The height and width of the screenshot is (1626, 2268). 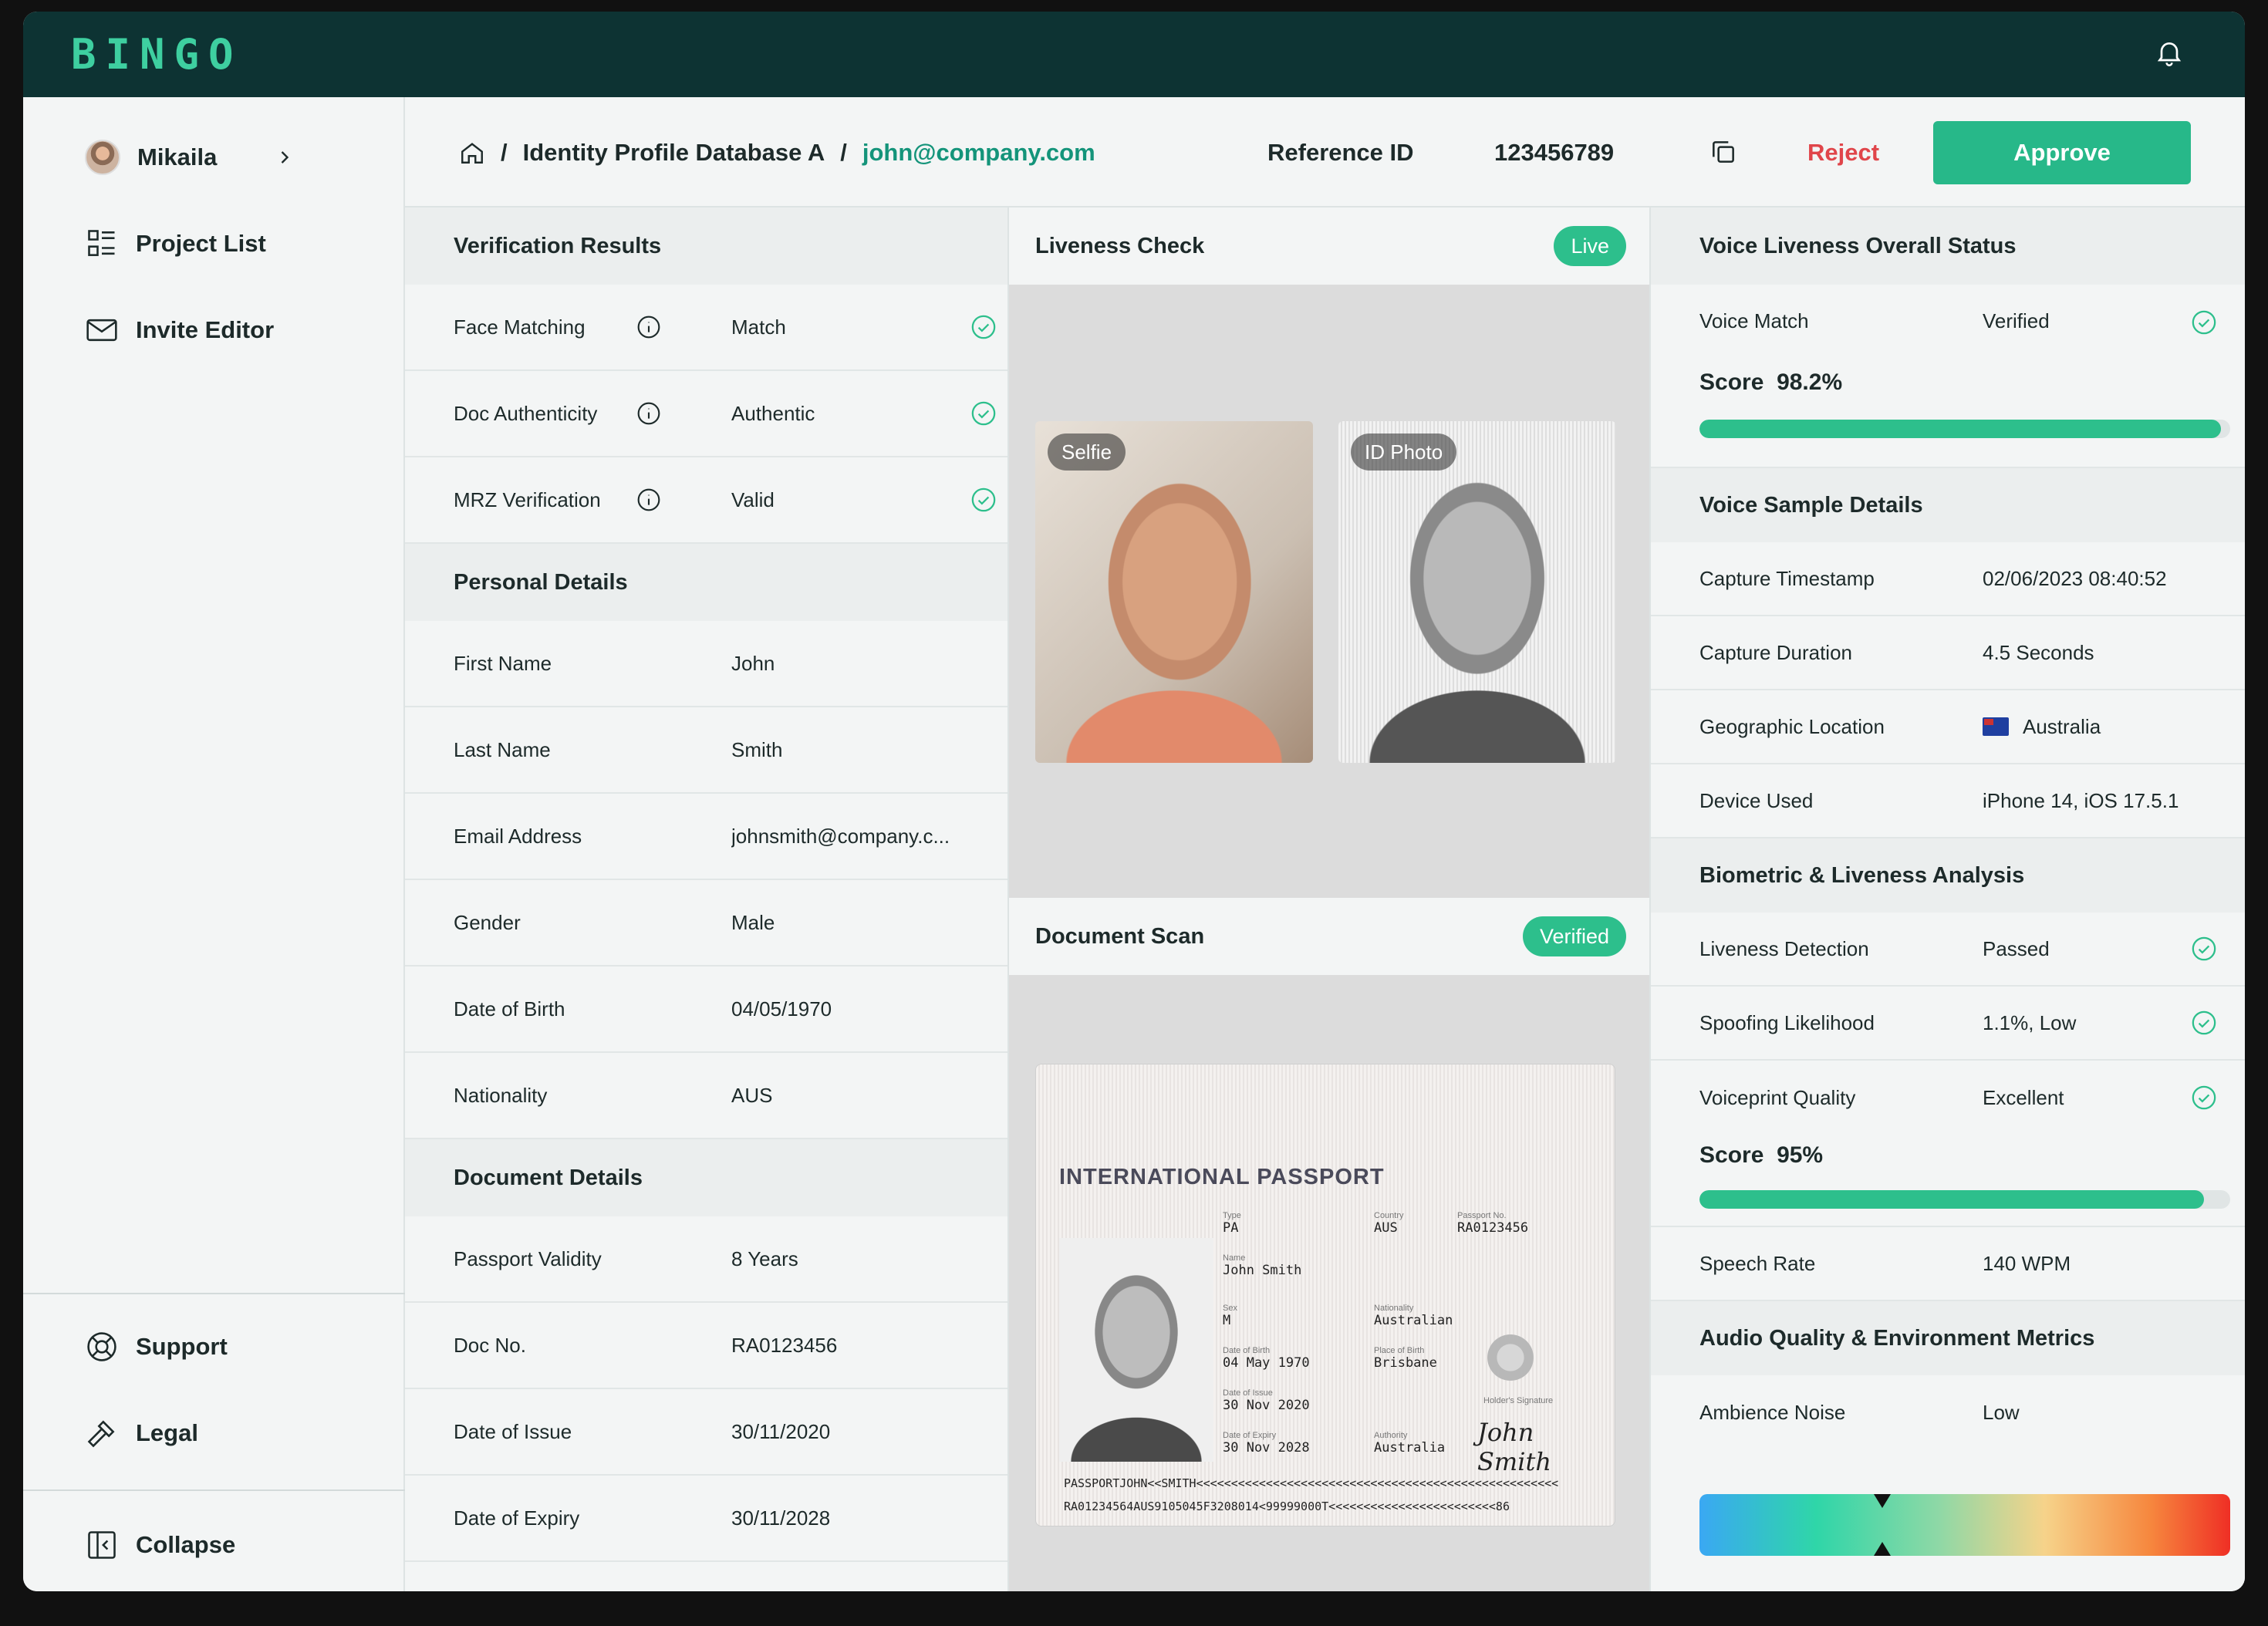 What do you see at coordinates (706, 582) in the screenshot?
I see `section-title: Personal Details` at bounding box center [706, 582].